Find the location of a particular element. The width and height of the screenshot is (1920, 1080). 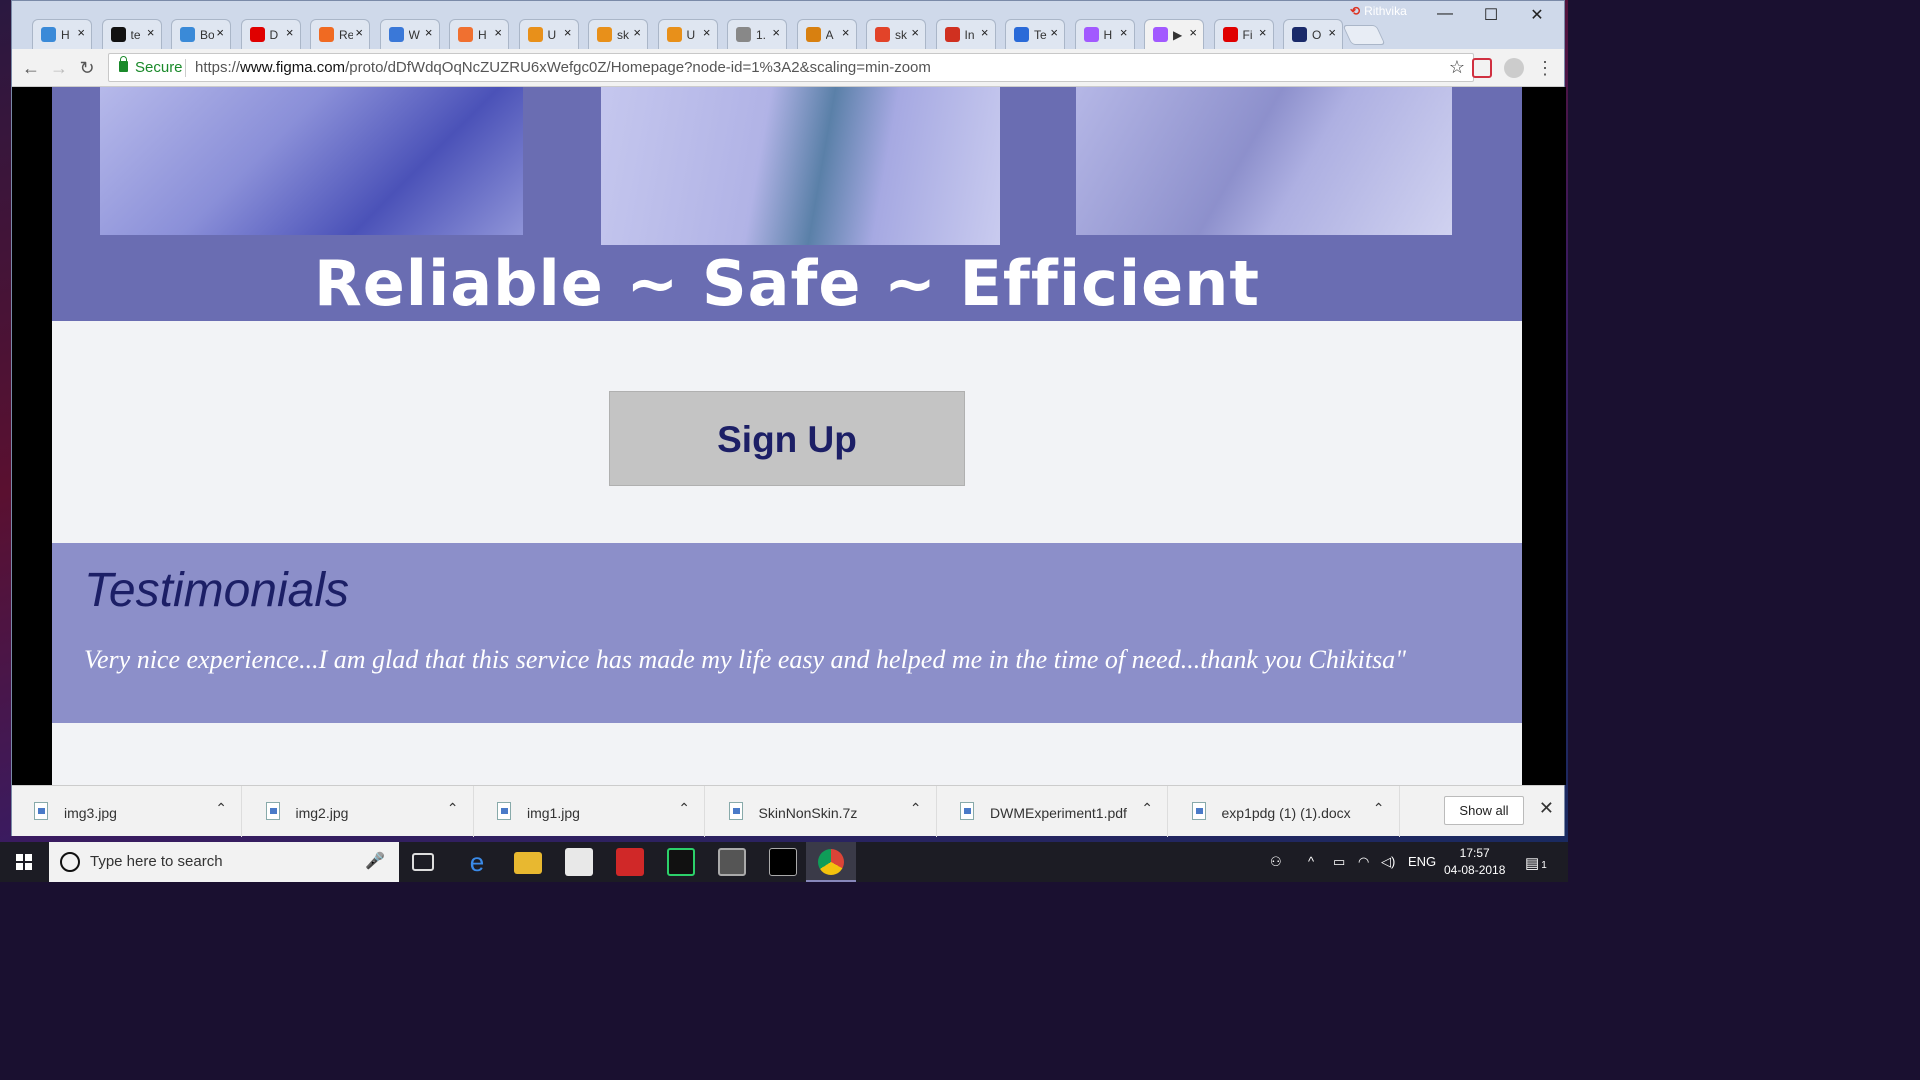

download-item: exp1pdg (1) (1).docx ⌃ is located at coordinates (1285, 811).